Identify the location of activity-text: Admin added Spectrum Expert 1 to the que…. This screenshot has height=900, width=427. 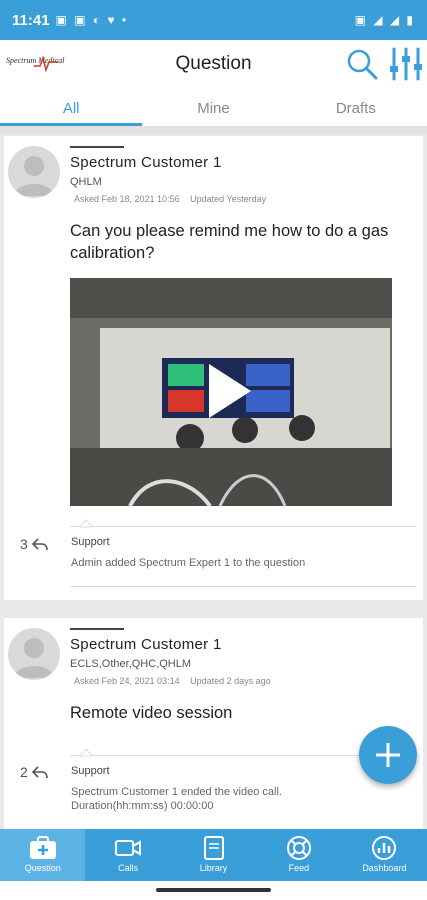
(188, 563).